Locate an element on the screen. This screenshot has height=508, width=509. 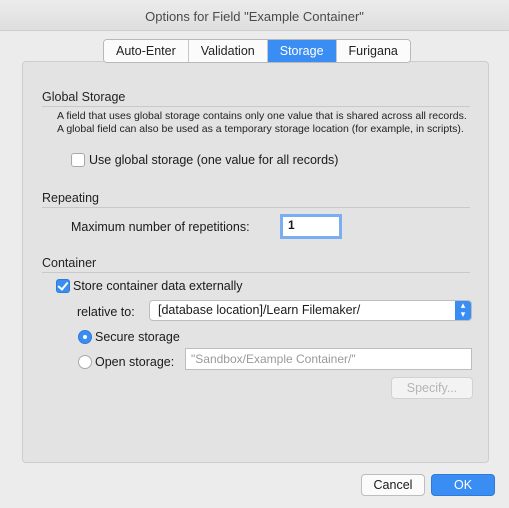
tab-validation: Validation is located at coordinates (228, 51).